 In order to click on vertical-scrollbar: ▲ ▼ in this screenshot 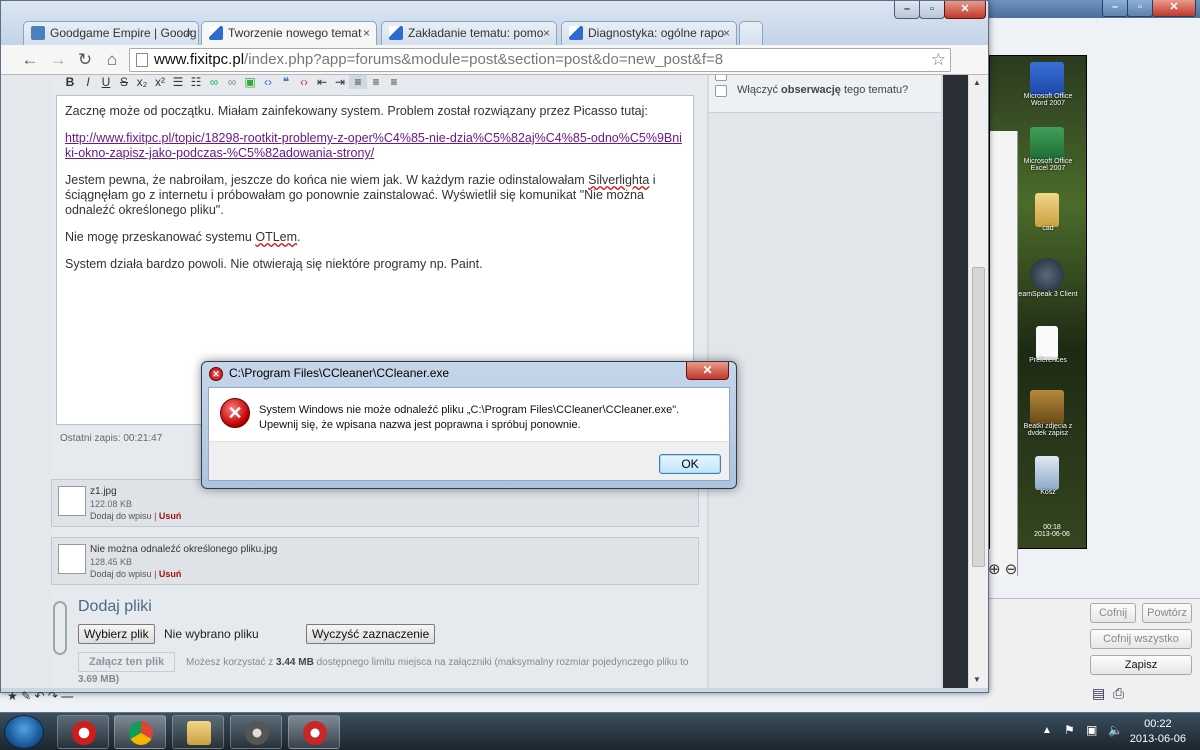, I will do `click(978, 381)`.